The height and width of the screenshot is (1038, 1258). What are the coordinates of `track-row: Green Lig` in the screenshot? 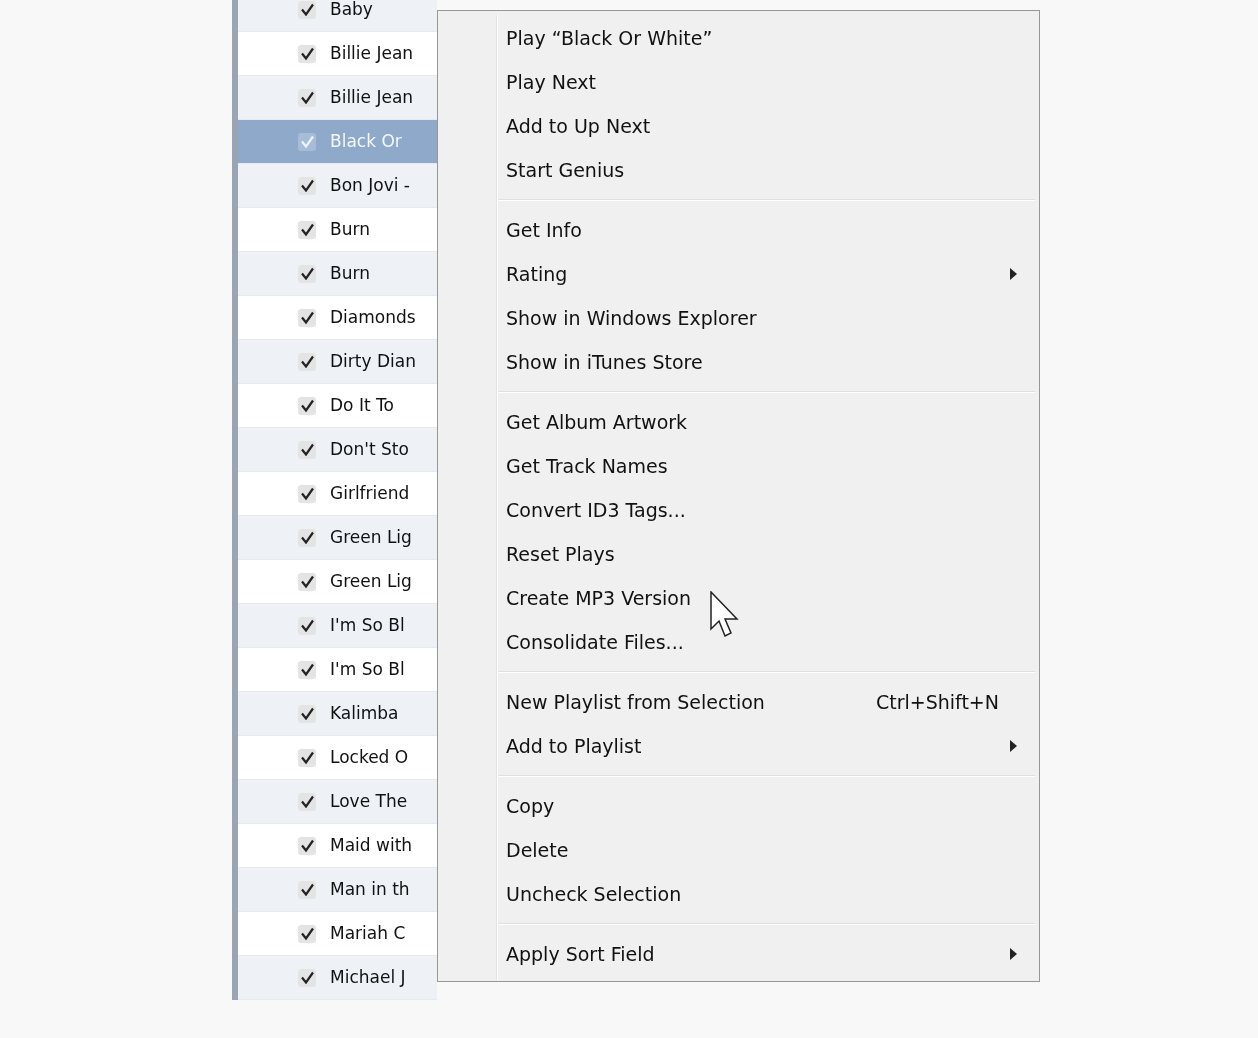 It's located at (337, 538).